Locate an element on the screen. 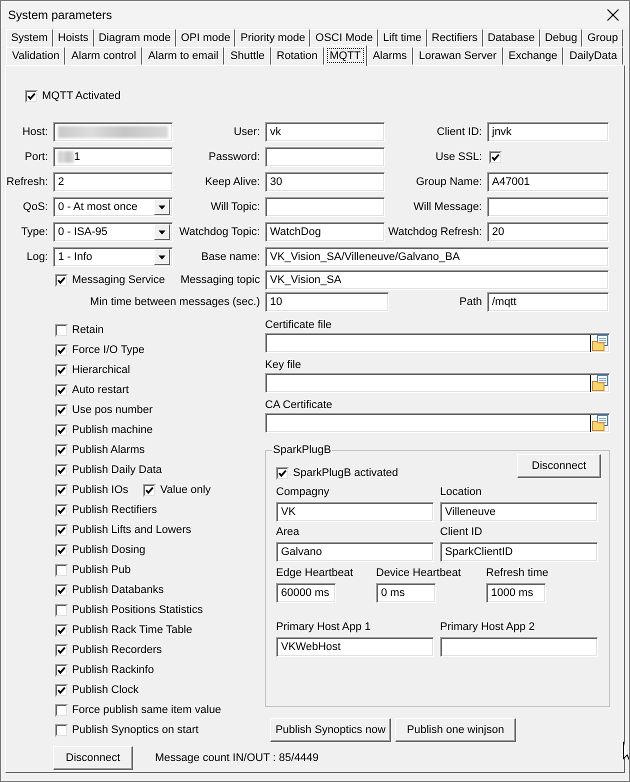 Image resolution: width=630 pixels, height=782 pixels. tab: Lift time is located at coordinates (402, 38).